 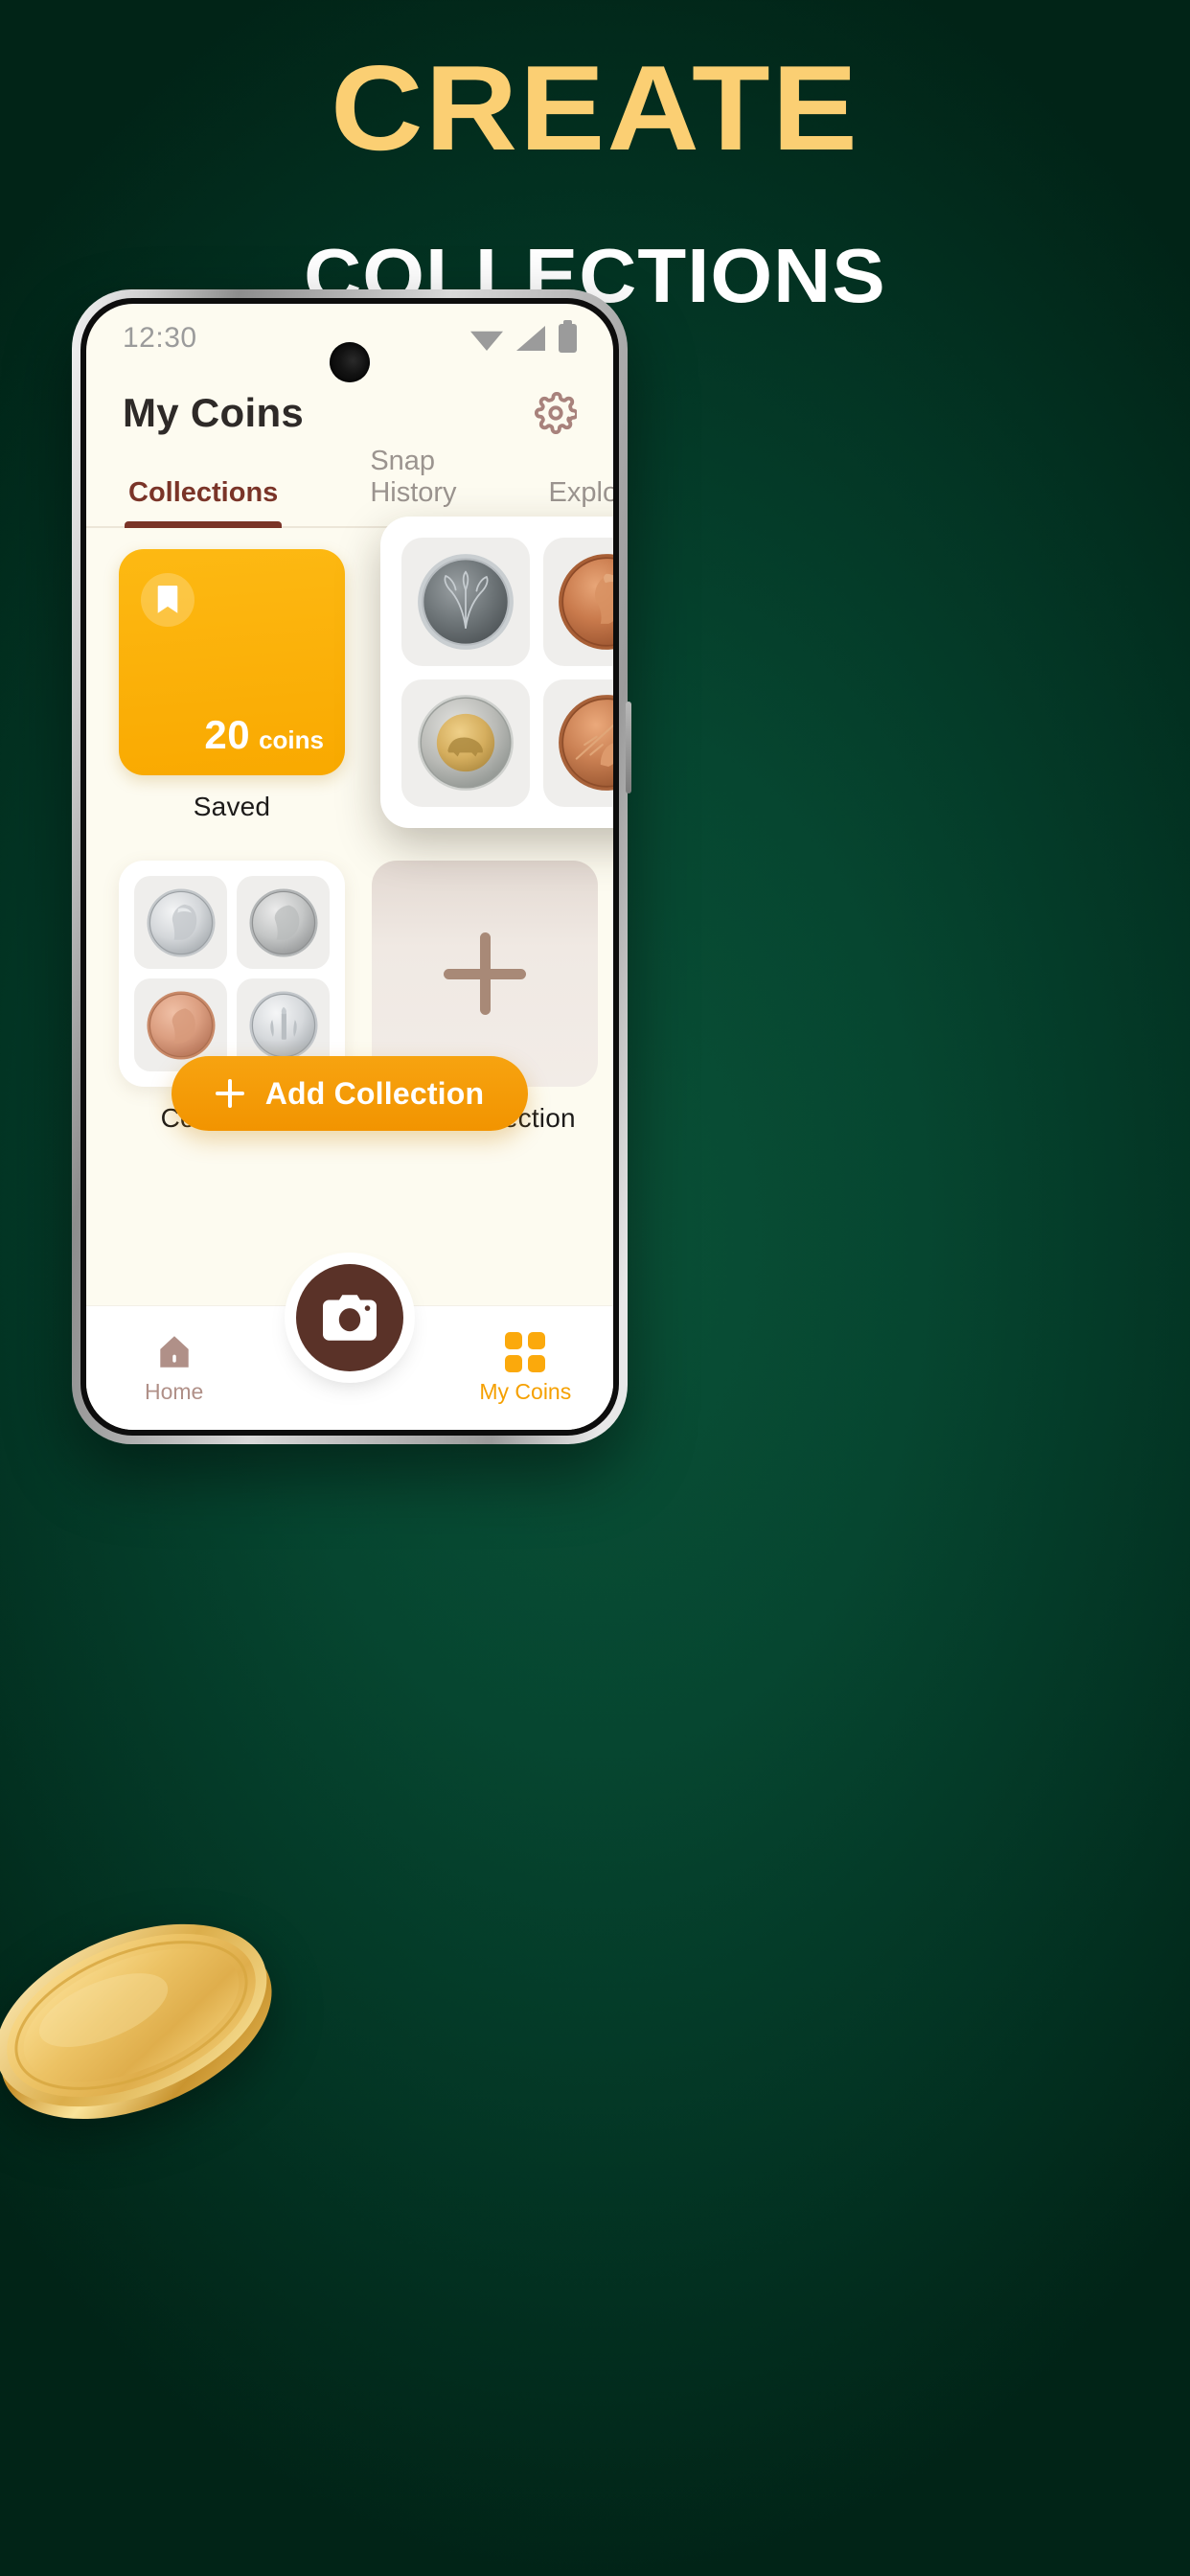 What do you see at coordinates (174, 1351) in the screenshot?
I see `home-icon` at bounding box center [174, 1351].